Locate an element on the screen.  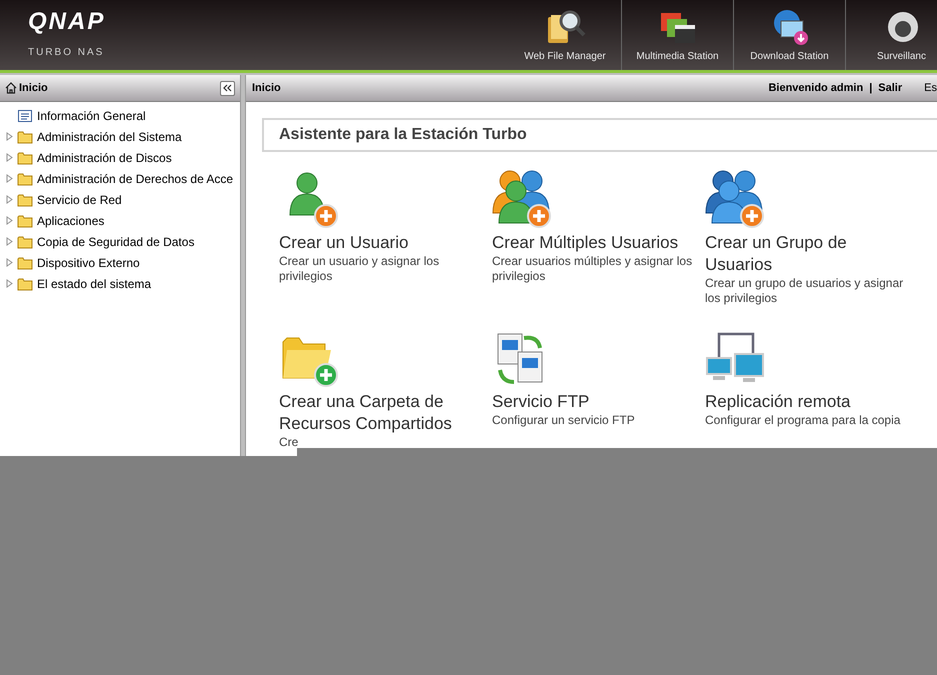
users-add-icon is located at coordinates (523, 199).